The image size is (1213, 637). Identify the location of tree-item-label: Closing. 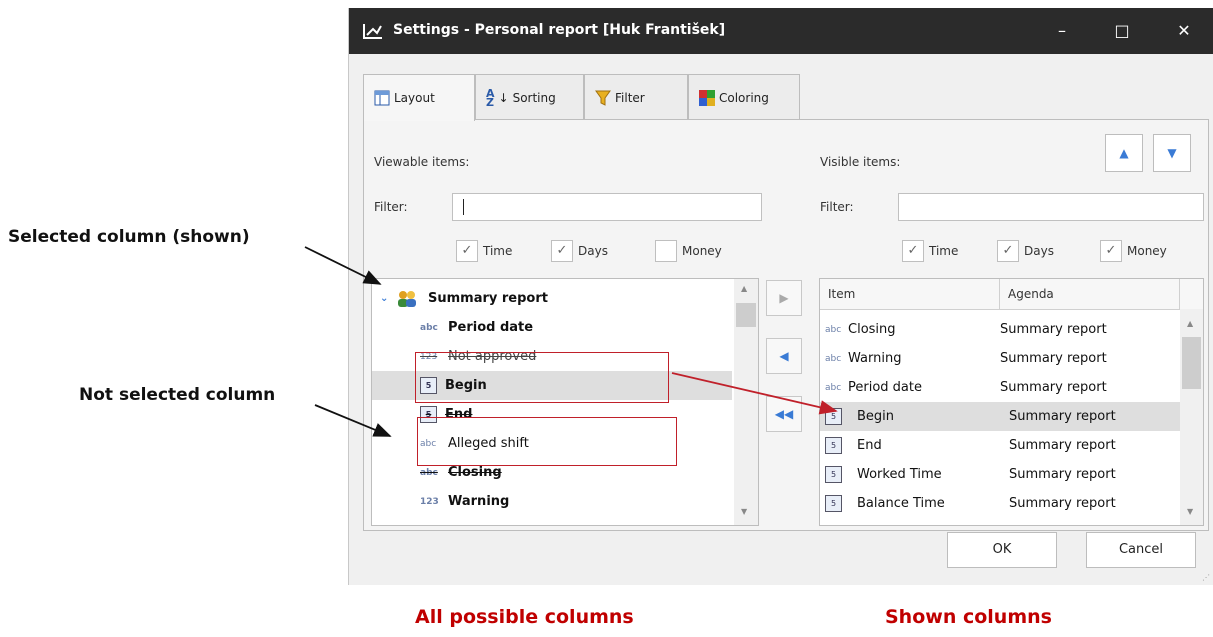
(475, 472).